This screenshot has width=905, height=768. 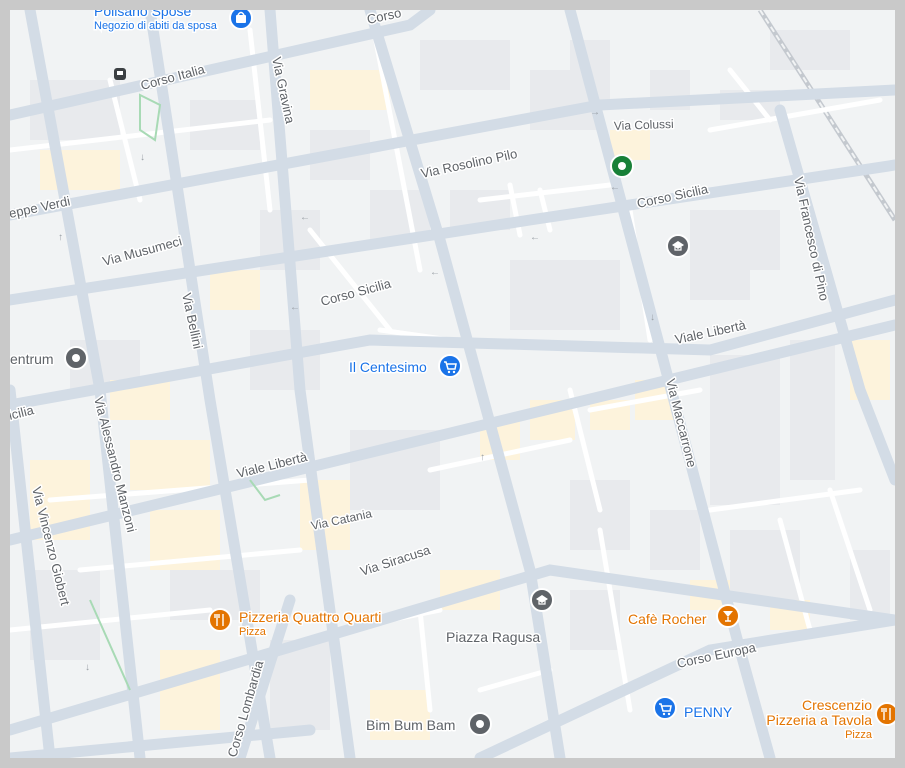 I want to click on poi-crescenzio-name-line2: Pizzeria a Tavola, so click(x=819, y=720).